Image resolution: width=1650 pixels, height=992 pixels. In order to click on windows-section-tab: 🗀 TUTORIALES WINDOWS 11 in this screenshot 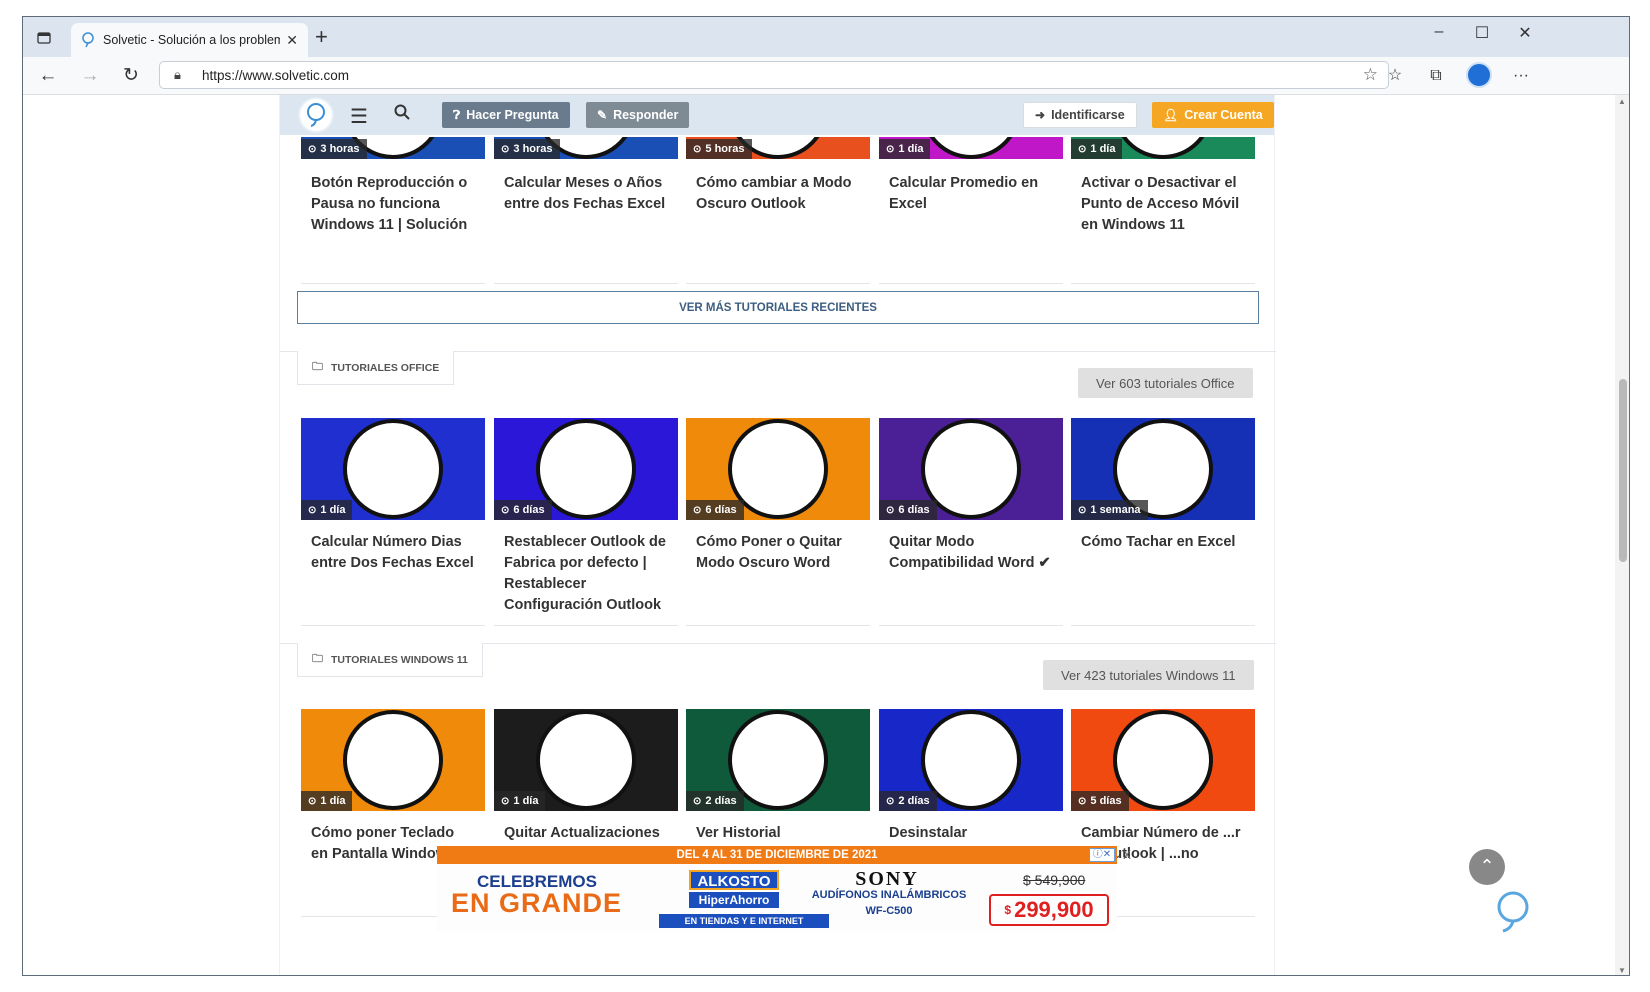, I will do `click(390, 660)`.